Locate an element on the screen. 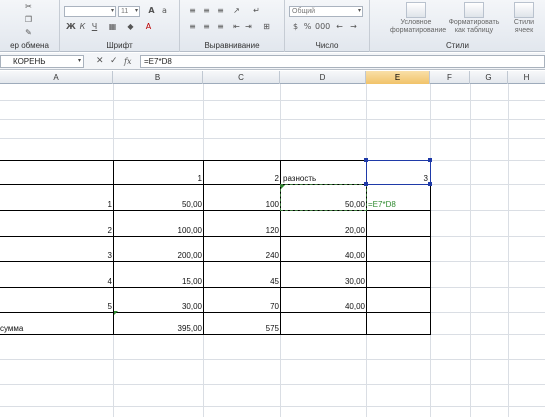 Image resolution: width=545 pixels, height=417 pixels. font-group: ▾ 11 ▾ A a Ж К Ч ▦ ◆ A Шрифт is located at coordinates (120, 26).